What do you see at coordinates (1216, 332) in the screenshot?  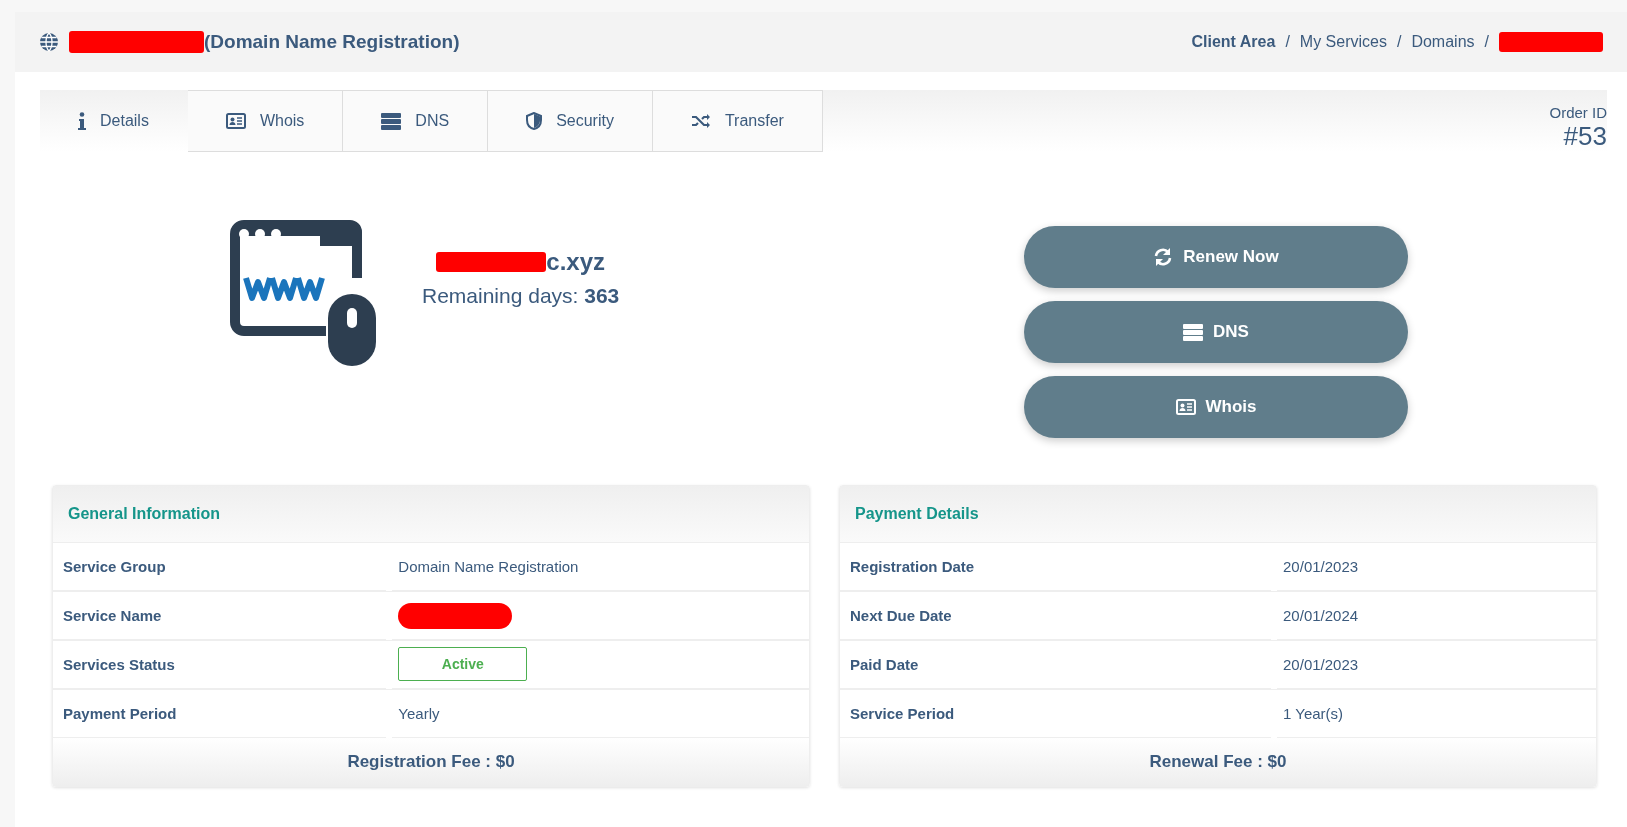 I see `action-button: DNS` at bounding box center [1216, 332].